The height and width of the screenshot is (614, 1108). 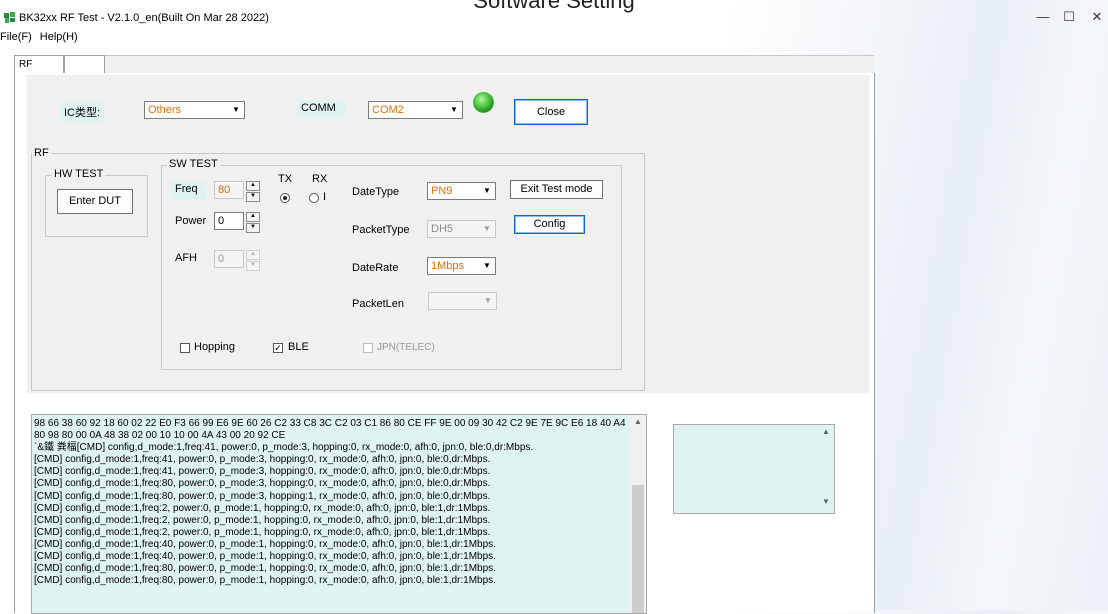 I want to click on log-scrollbar: ▲, so click(x=638, y=514).